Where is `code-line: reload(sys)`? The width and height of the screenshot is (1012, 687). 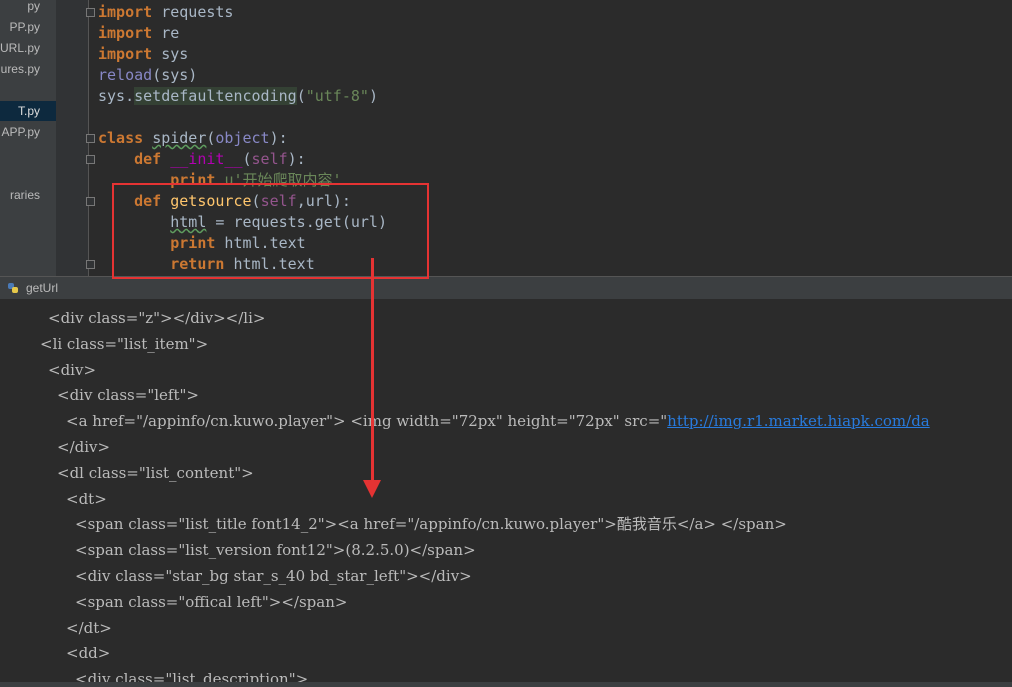 code-line: reload(sys) is located at coordinates (147, 75).